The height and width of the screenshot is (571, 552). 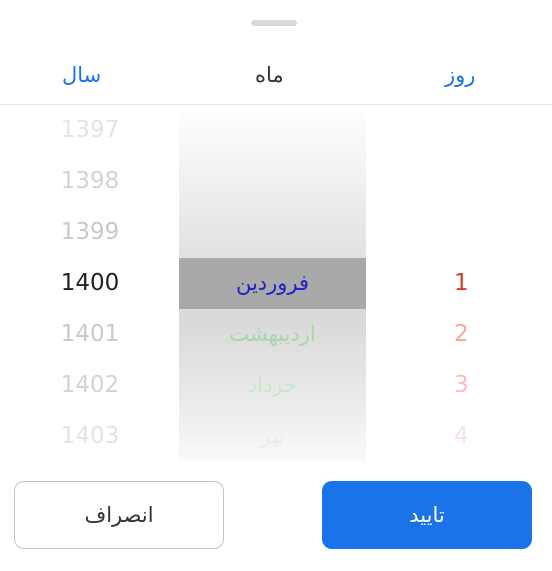 I want to click on drag-handle, so click(x=274, y=23).